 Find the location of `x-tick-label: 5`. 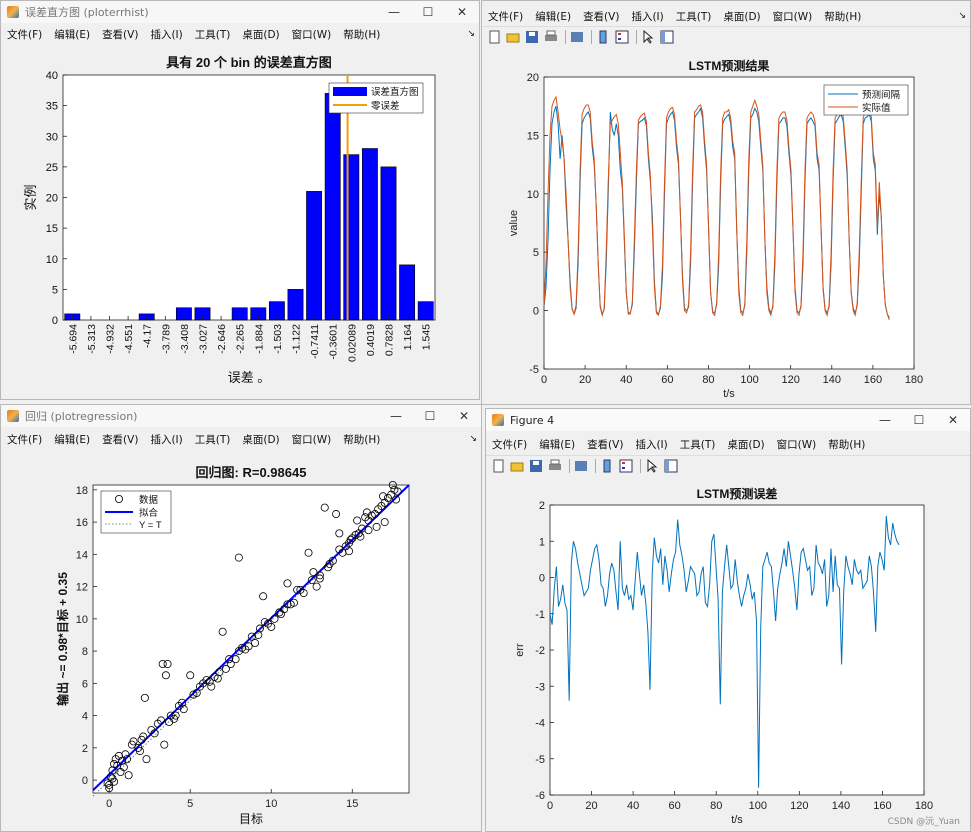

x-tick-label: 5 is located at coordinates (190, 804).